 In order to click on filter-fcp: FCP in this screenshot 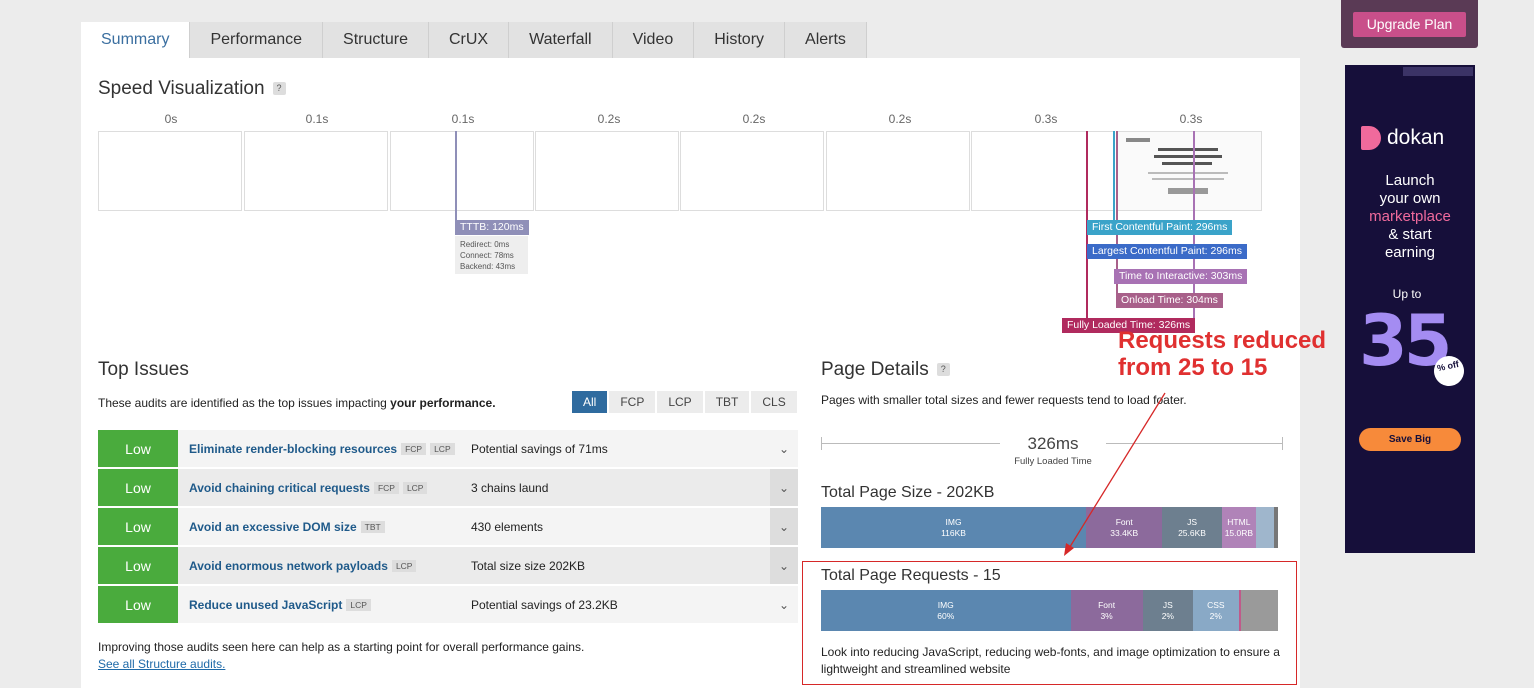, I will do `click(632, 402)`.